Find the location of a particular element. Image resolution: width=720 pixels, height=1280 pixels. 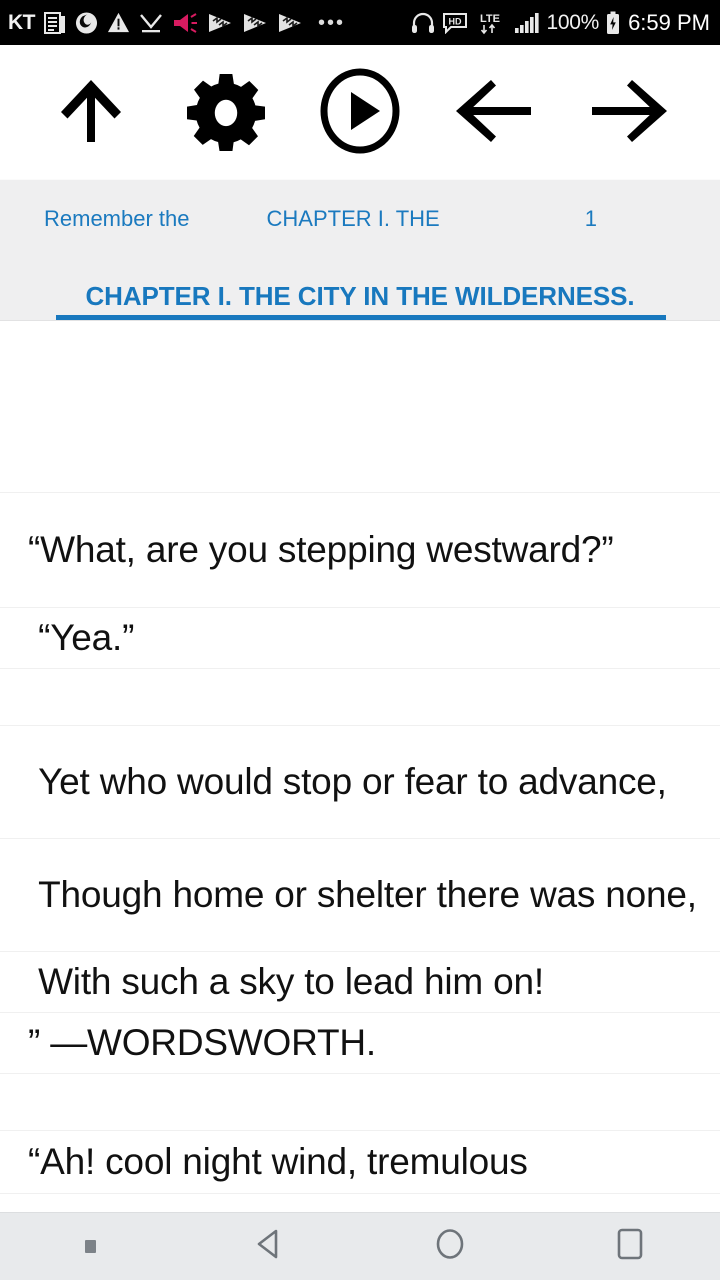

nav-home-button is located at coordinates (450, 1246).